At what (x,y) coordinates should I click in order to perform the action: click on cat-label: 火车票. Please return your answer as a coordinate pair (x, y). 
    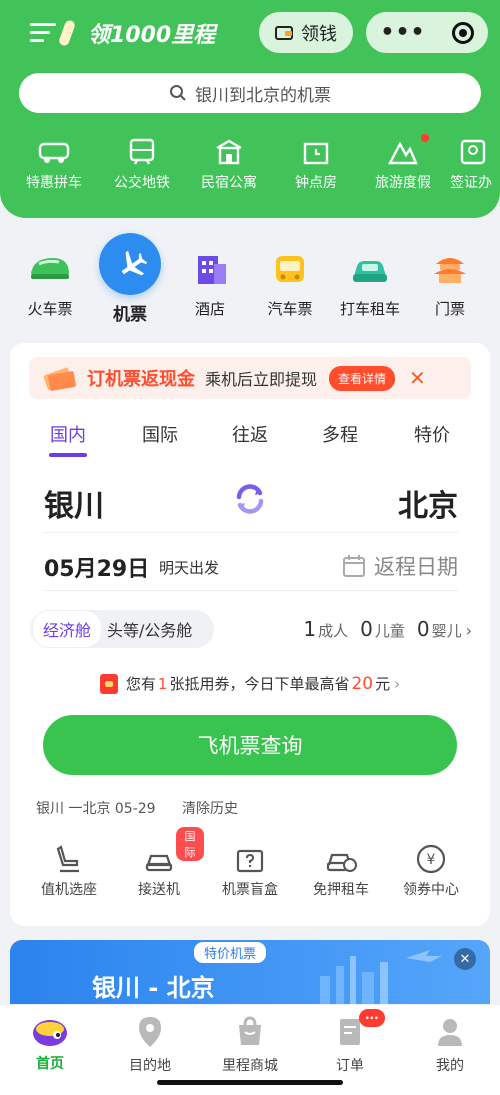
    Looking at the image, I should click on (50, 309).